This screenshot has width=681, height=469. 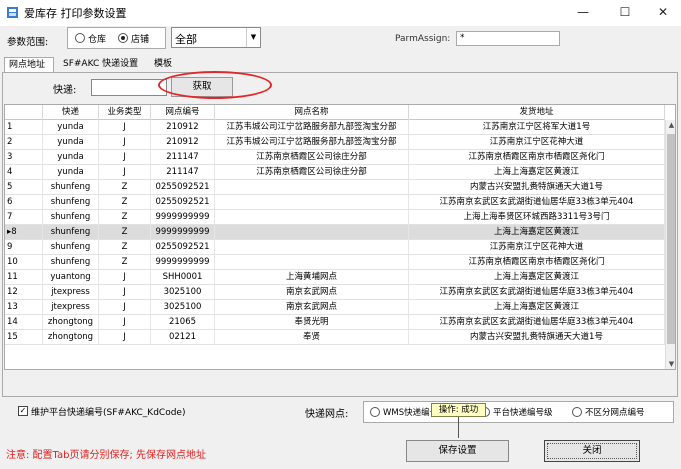 I want to click on col-header-type: 业务类型, so click(x=125, y=112).